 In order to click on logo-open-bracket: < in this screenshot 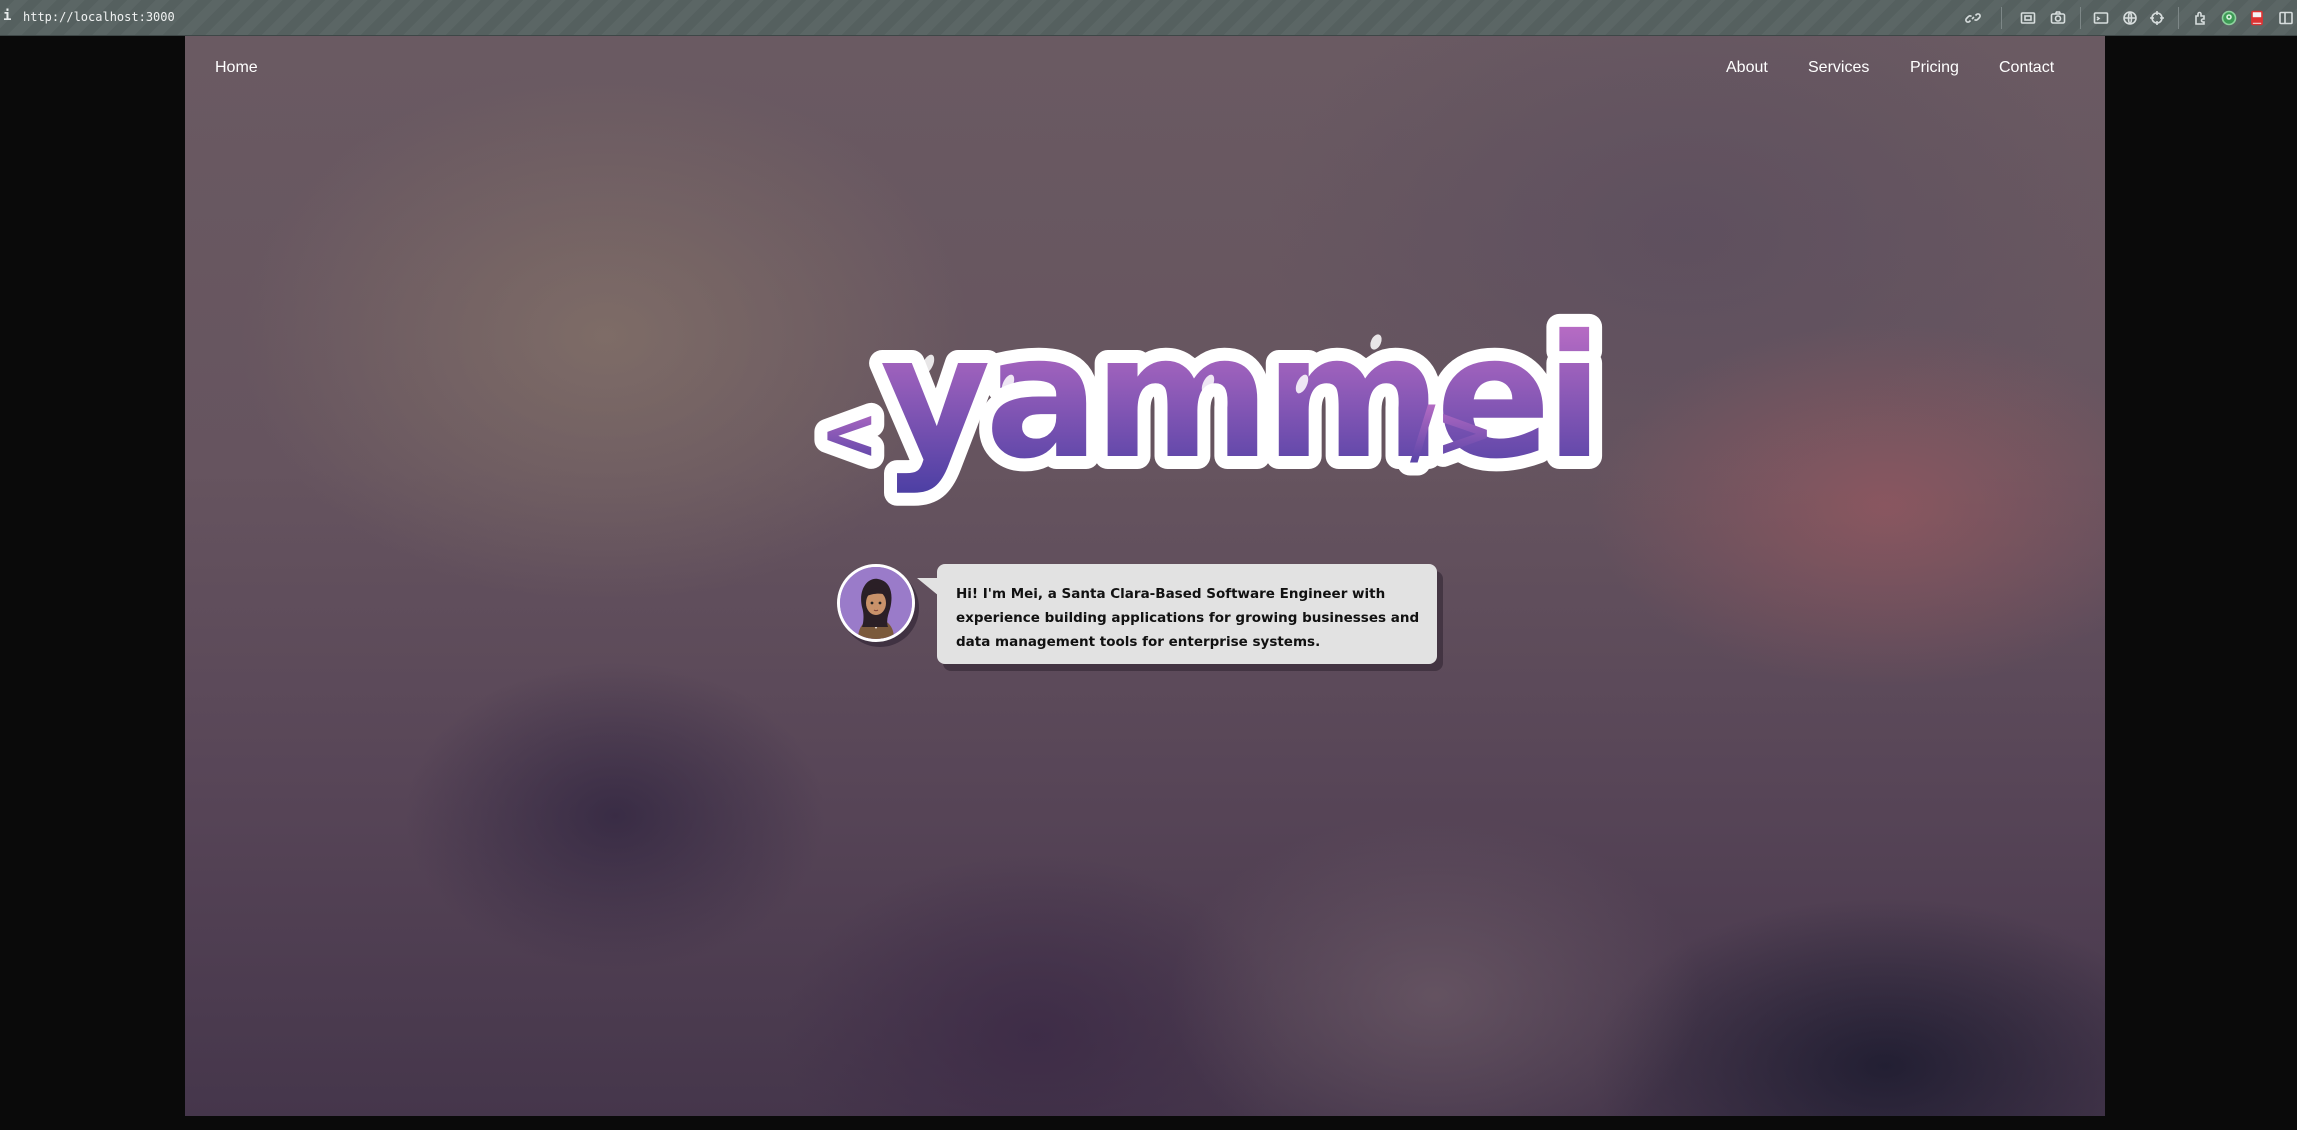, I will do `click(849, 434)`.